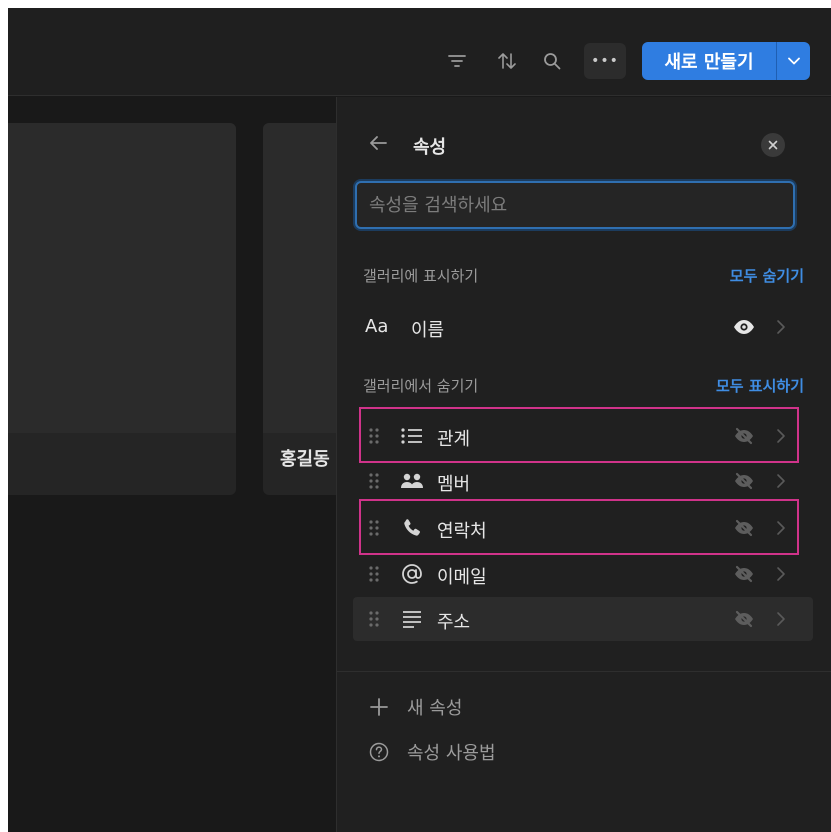 The width and height of the screenshot is (831, 832). I want to click on eye-icon, so click(744, 327).